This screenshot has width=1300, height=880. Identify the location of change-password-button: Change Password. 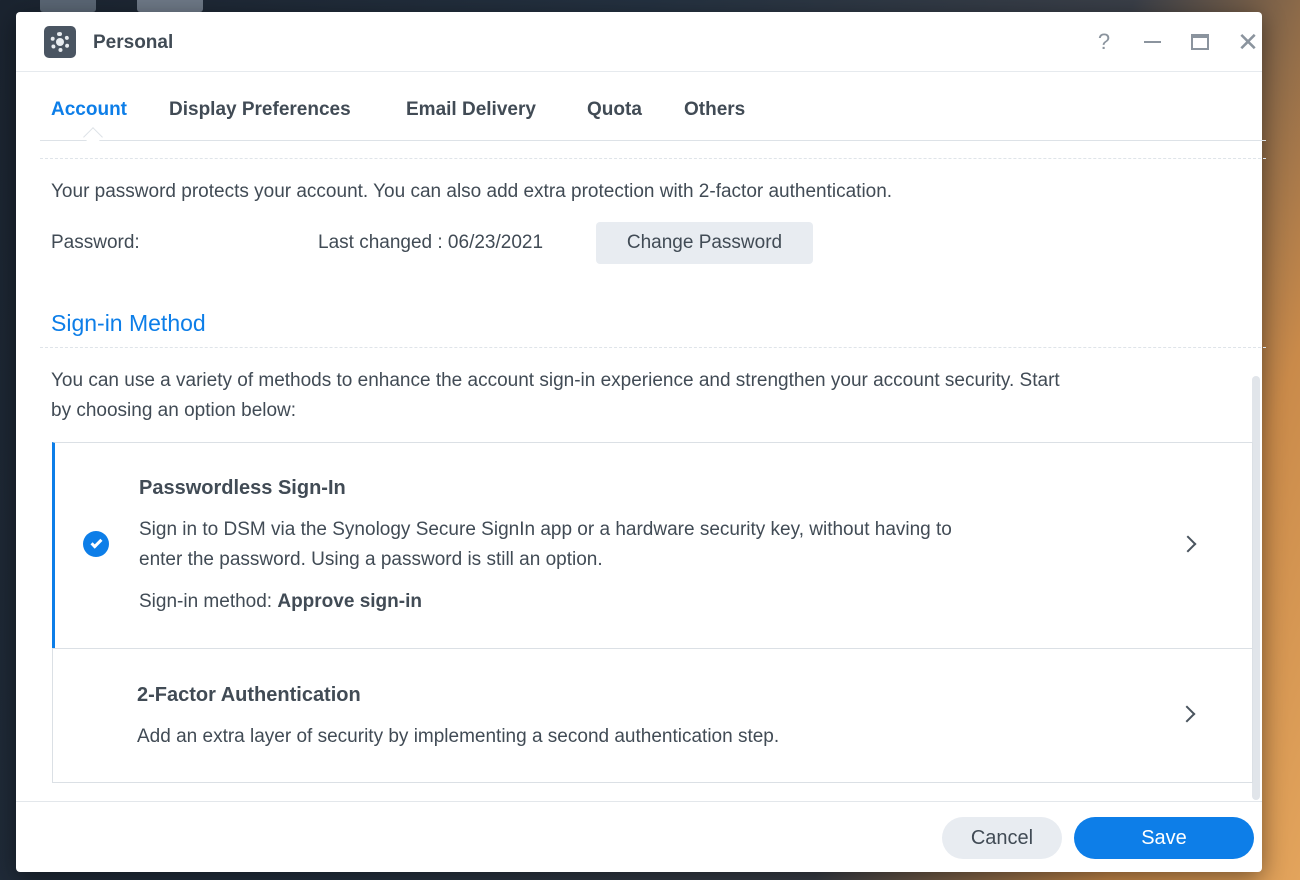
(704, 243).